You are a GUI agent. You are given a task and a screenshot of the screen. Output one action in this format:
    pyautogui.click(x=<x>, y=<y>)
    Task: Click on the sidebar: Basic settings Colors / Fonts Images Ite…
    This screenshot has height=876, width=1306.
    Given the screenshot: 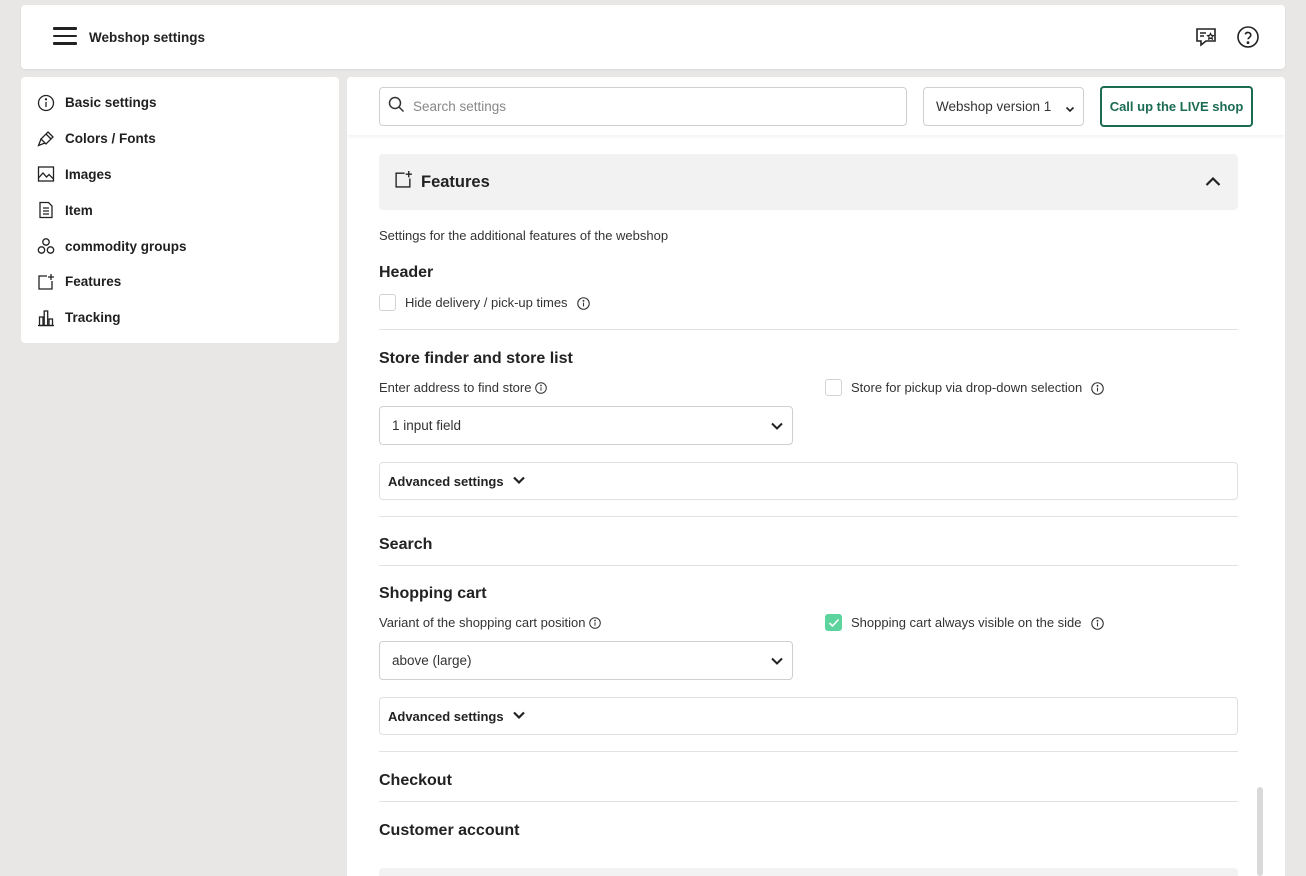 What is the action you would take?
    pyautogui.click(x=180, y=210)
    